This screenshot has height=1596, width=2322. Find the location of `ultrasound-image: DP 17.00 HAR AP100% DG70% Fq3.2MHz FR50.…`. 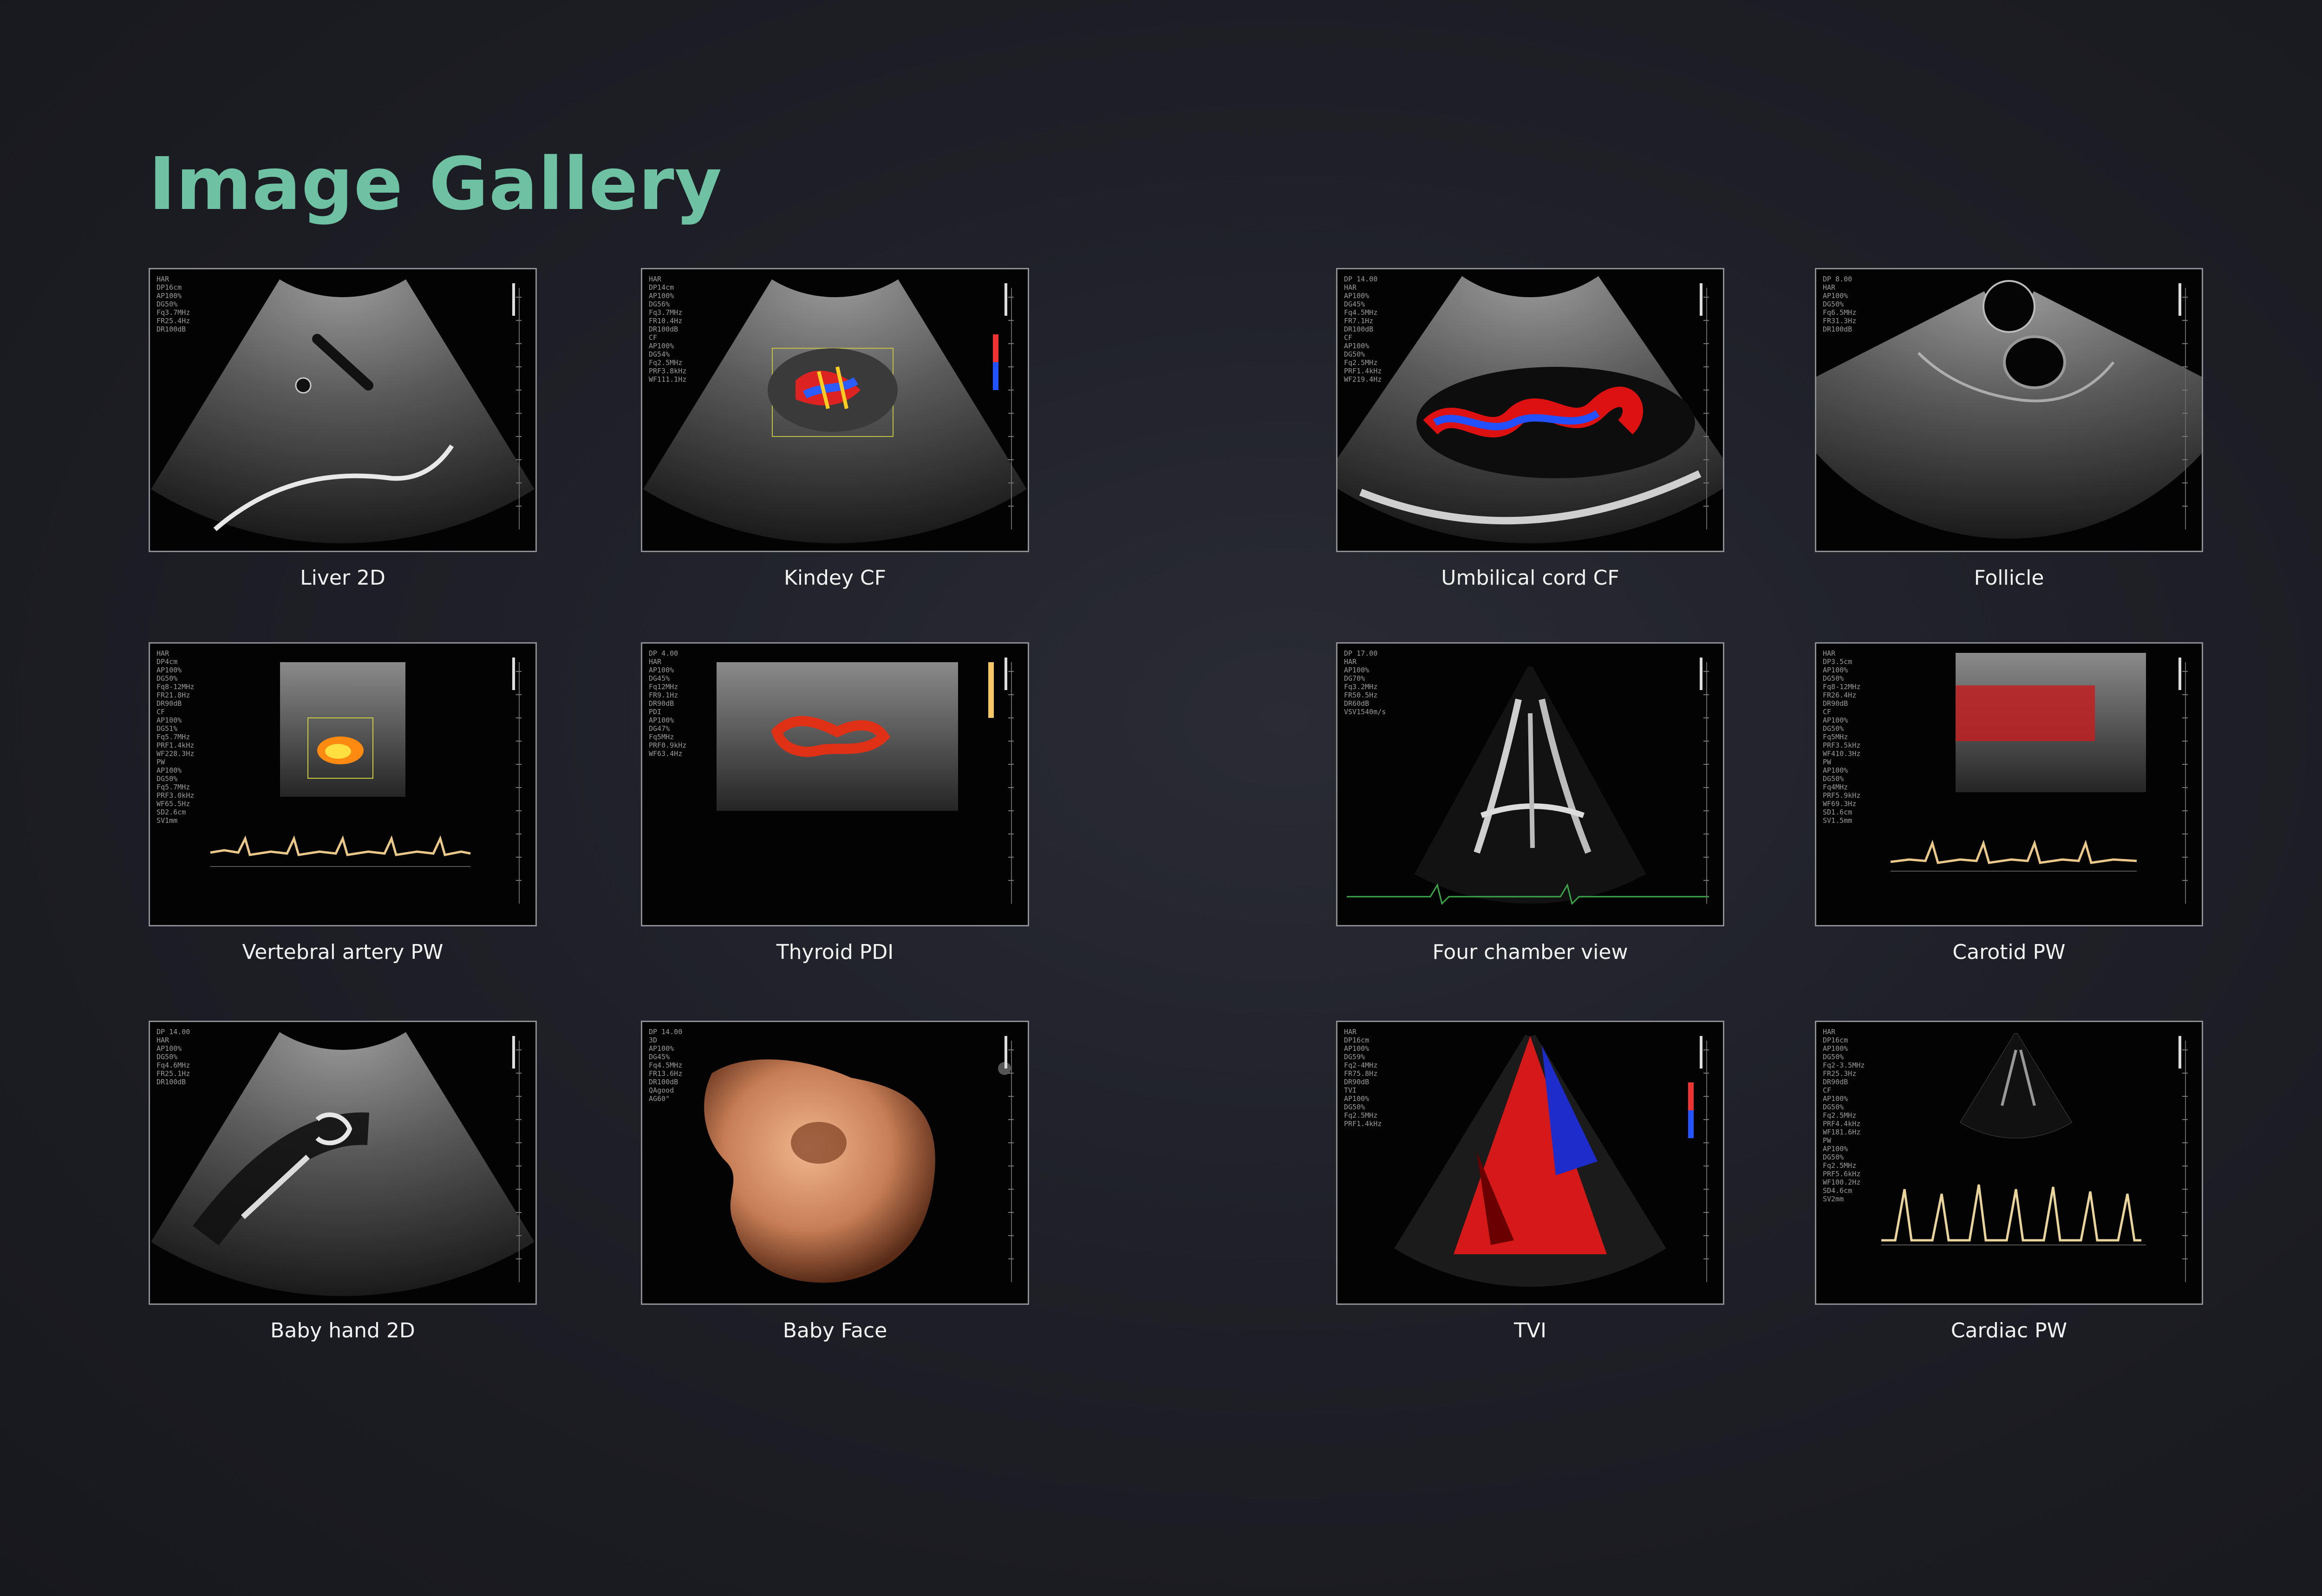

ultrasound-image: DP 17.00 HAR AP100% DG70% Fq3.2MHz FR50.… is located at coordinates (1530, 784).